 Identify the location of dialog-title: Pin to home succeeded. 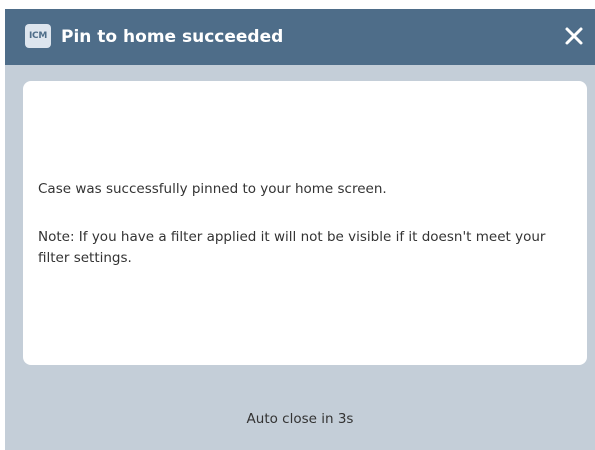
(172, 37).